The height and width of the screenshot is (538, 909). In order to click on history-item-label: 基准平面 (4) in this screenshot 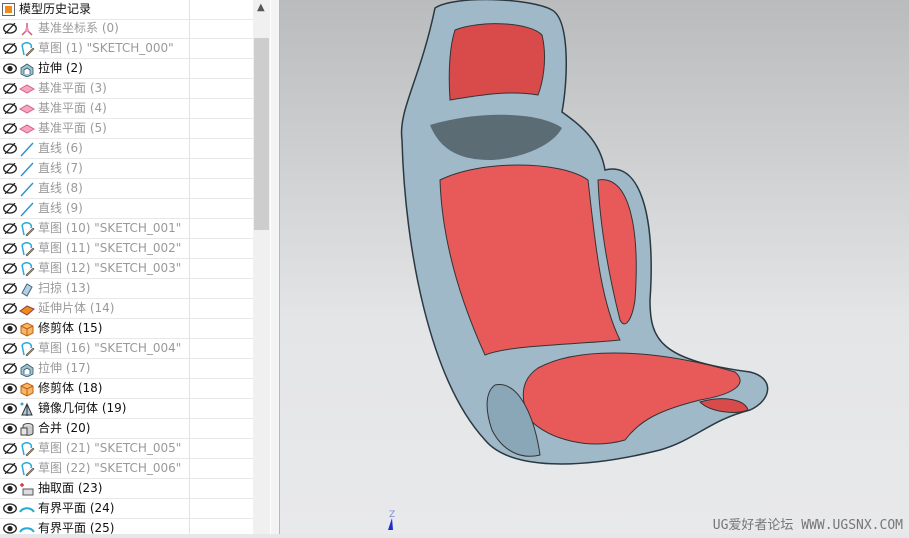, I will do `click(72, 108)`.